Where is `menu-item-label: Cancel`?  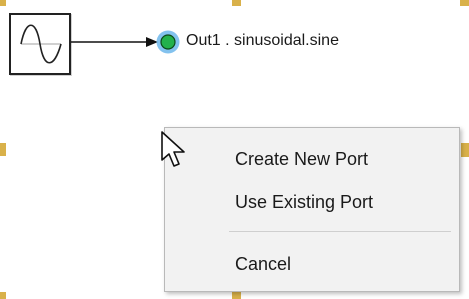
menu-item-label: Cancel is located at coordinates (263, 264).